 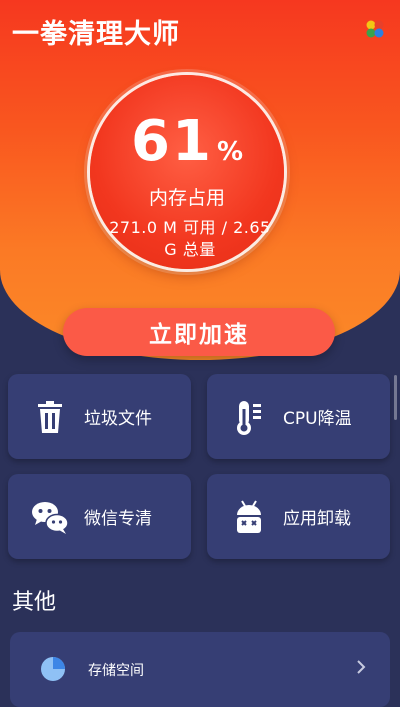 I want to click on app-uninstall-label: 应用卸载, so click(x=317, y=519).